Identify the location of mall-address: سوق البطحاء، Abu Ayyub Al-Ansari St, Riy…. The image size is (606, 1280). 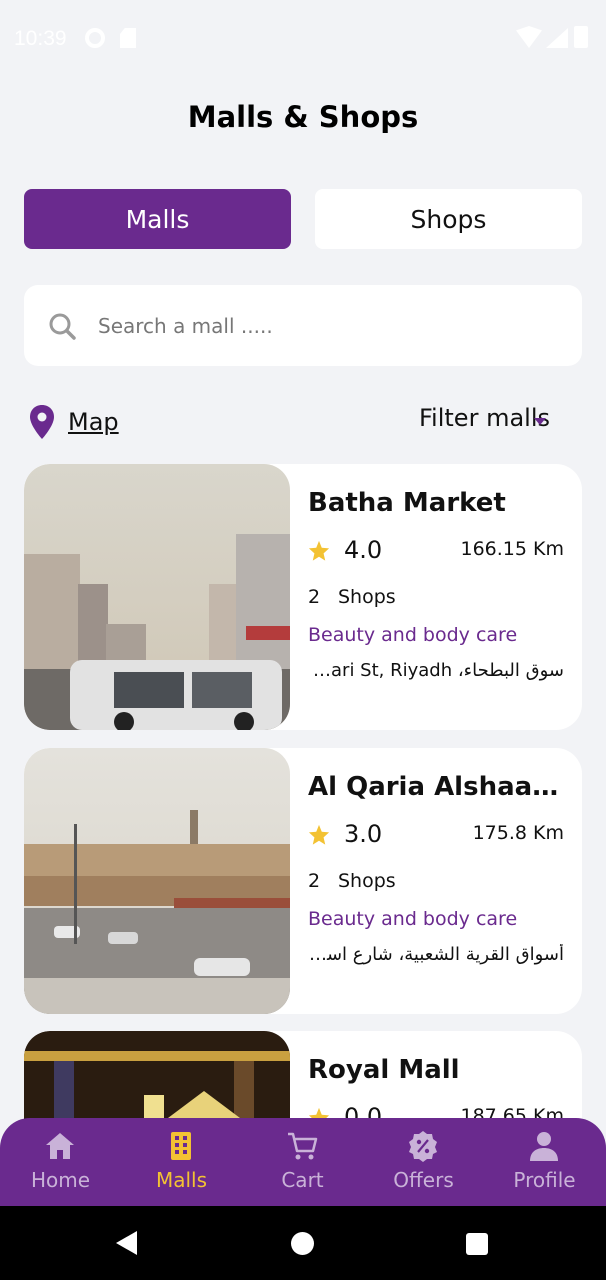
(436, 670).